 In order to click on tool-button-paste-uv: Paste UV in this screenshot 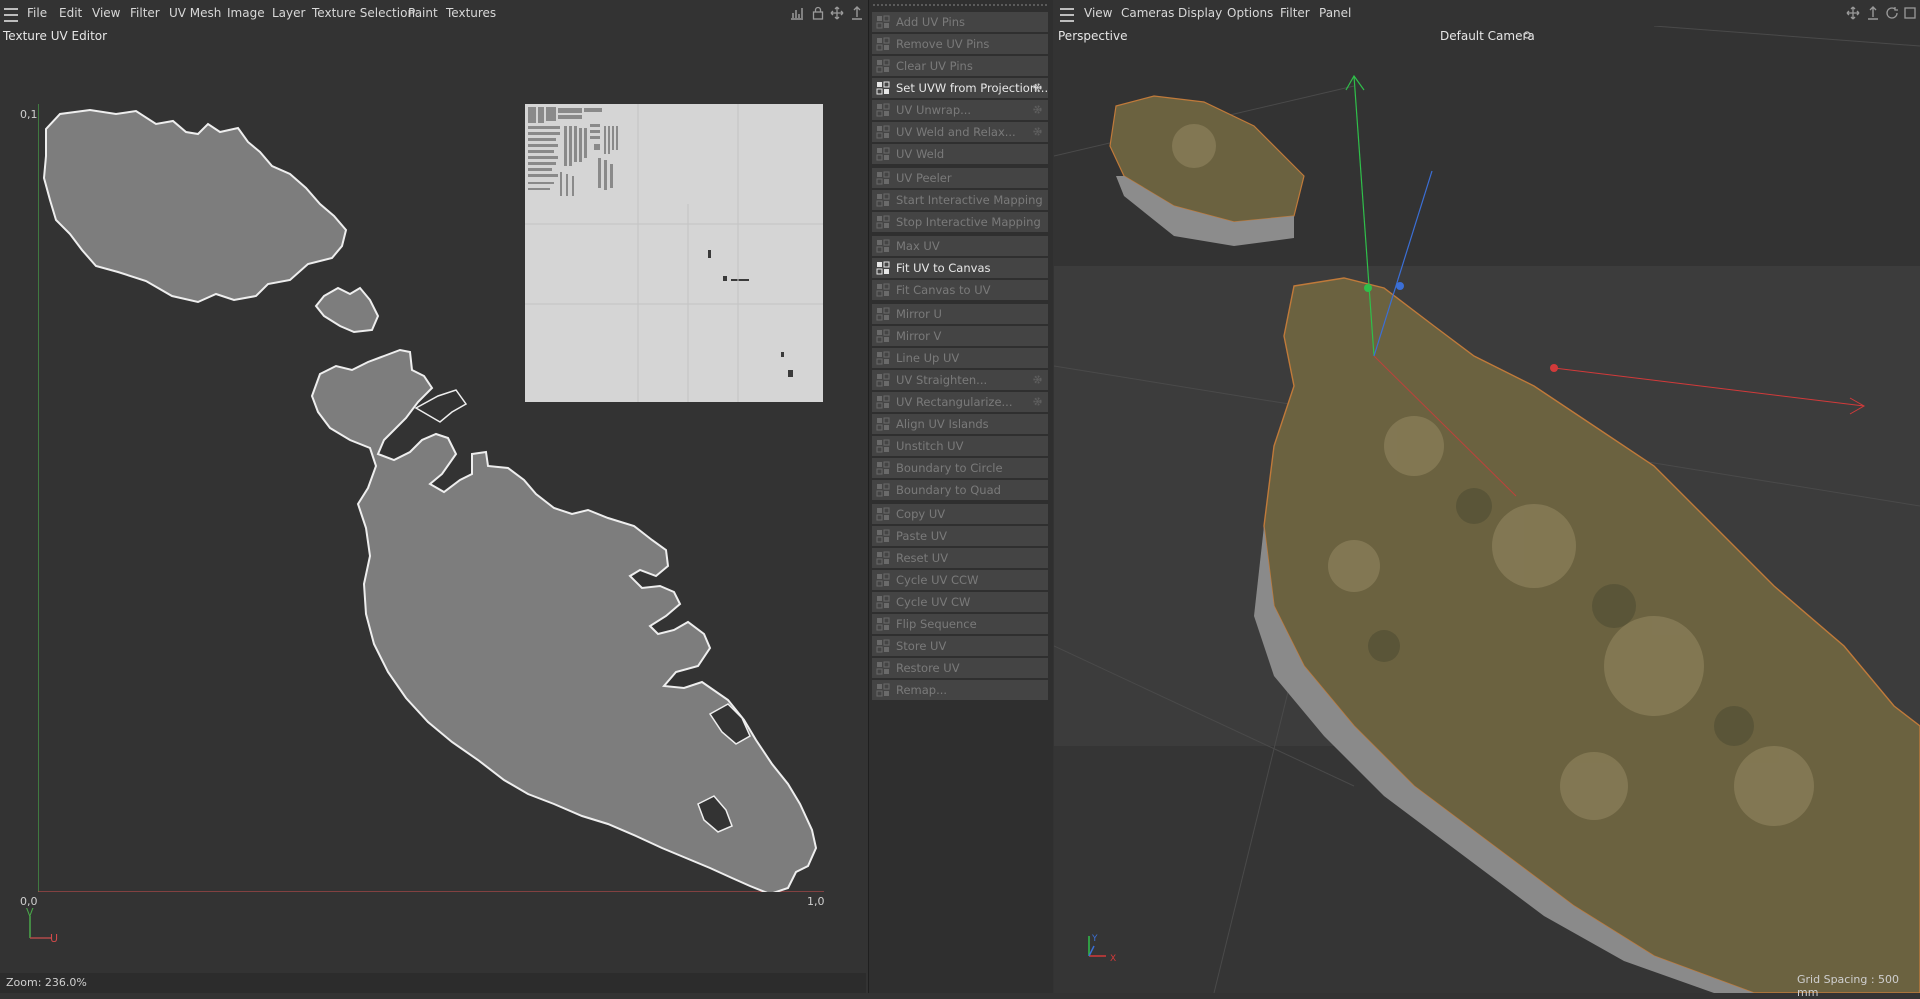, I will do `click(960, 536)`.